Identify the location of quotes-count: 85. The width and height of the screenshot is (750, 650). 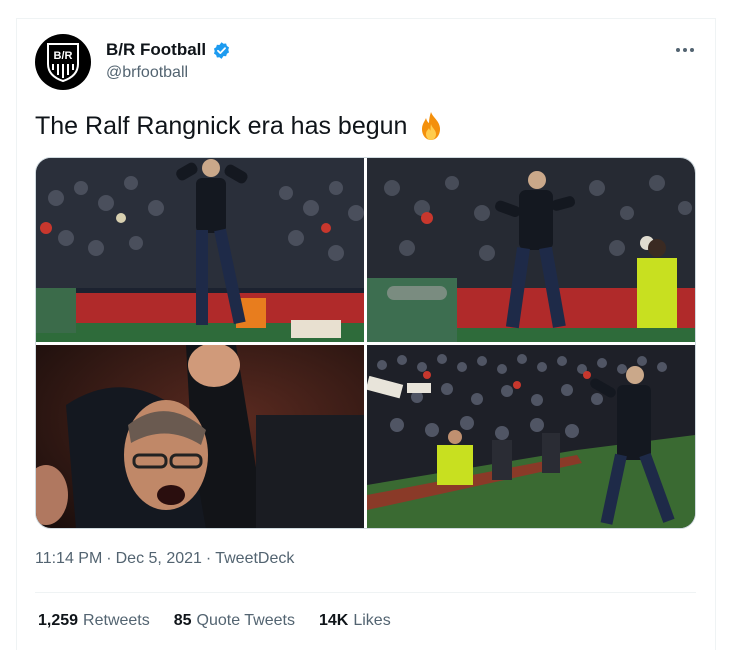
(182, 620).